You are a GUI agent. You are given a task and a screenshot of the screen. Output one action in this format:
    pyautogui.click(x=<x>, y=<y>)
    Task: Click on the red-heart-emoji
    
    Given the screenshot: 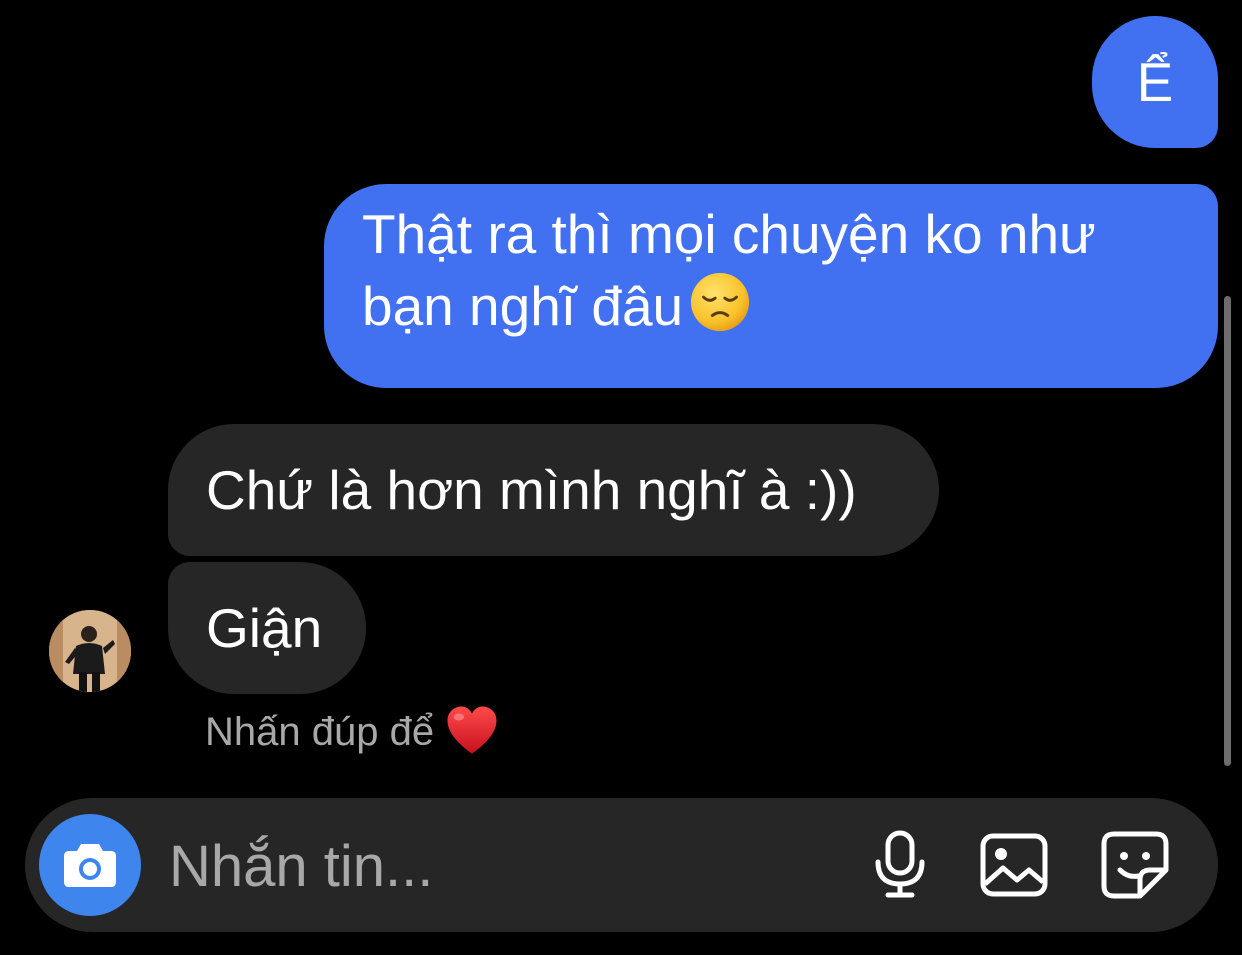 What is the action you would take?
    pyautogui.click(x=472, y=730)
    